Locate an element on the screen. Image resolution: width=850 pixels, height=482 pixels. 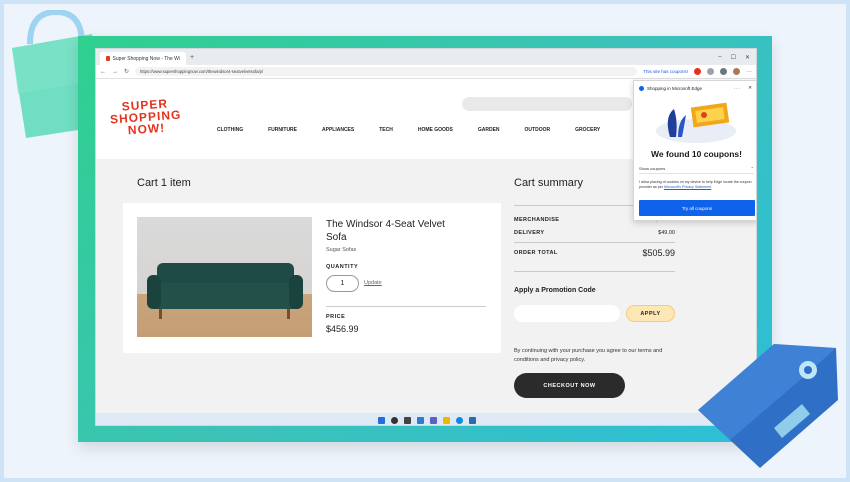
taskbar is located at coordinates (426, 419).